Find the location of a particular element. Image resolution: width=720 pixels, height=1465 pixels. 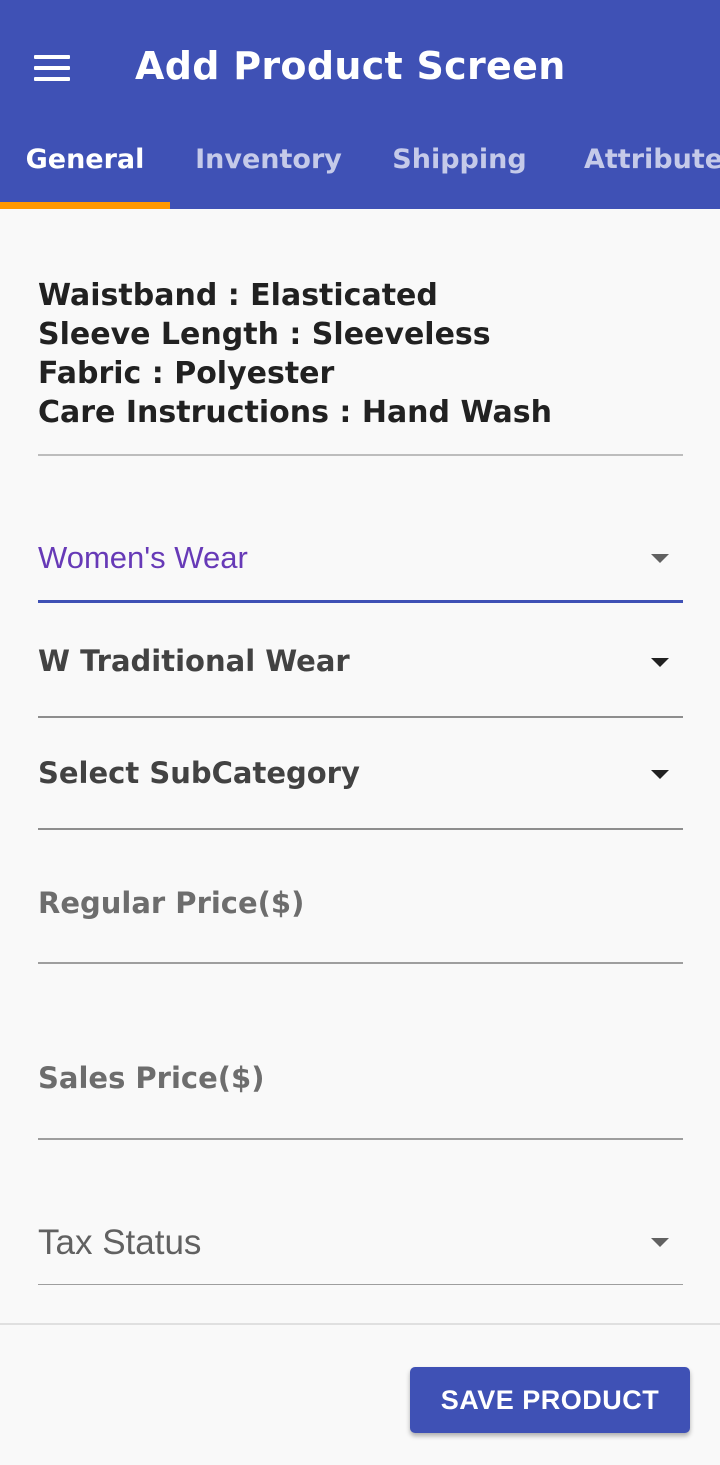

regular-price-placeholder: Regular Price($) is located at coordinates (171, 903).